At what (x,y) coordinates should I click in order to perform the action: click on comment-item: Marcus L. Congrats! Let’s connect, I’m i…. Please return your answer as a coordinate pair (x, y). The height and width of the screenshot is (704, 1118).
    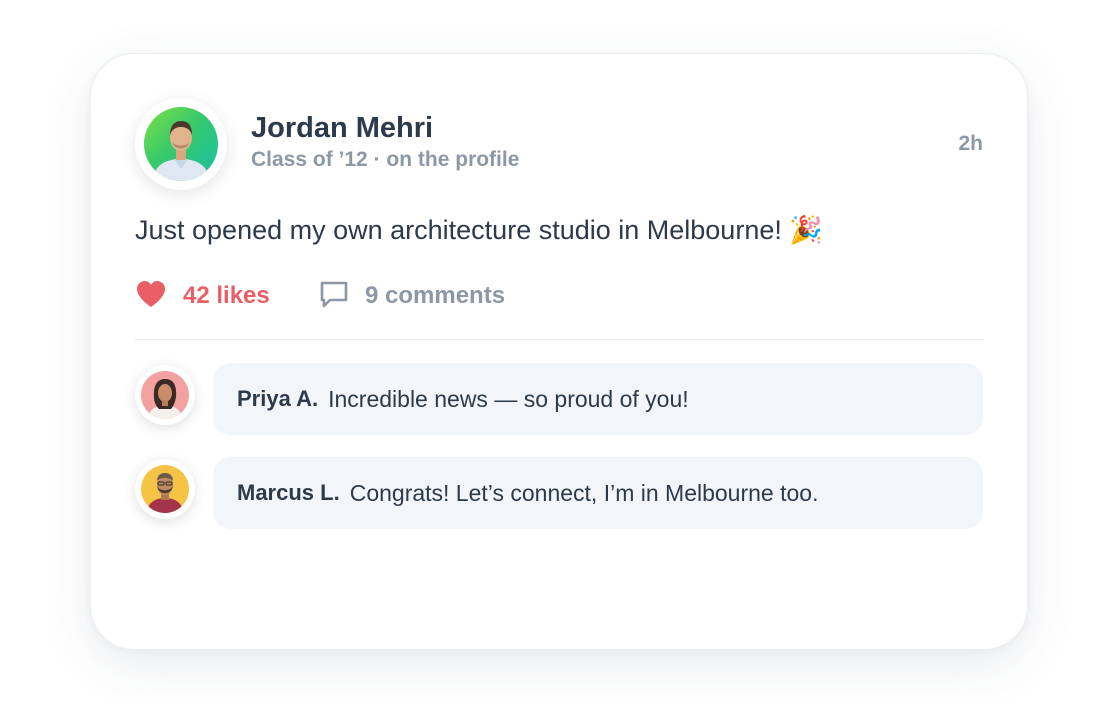
    Looking at the image, I should click on (559, 493).